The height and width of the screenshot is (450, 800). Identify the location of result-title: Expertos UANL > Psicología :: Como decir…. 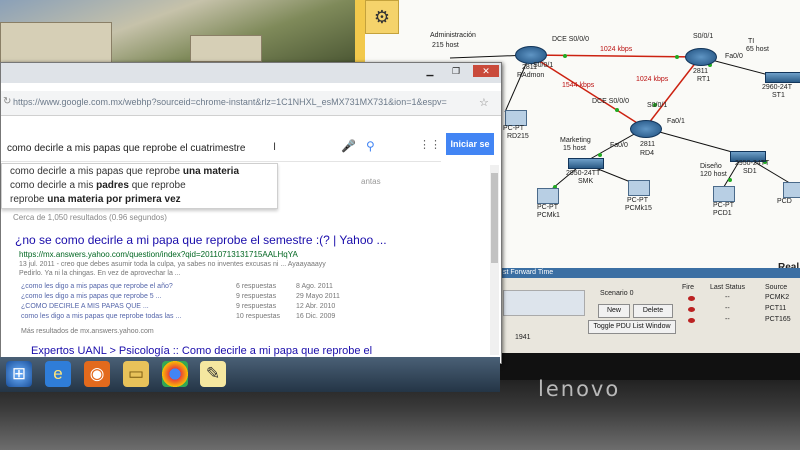
(201, 351).